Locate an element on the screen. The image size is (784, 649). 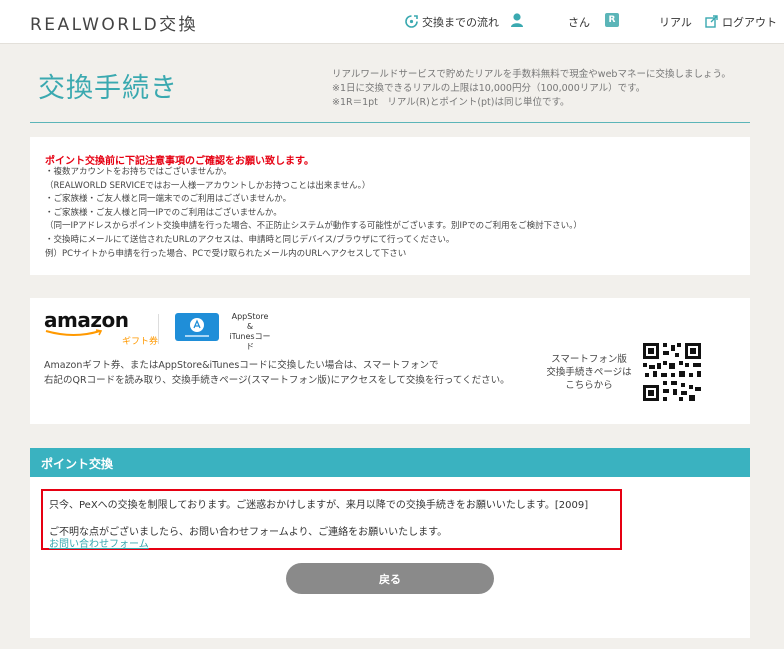
notice-heading: ポイント交換前に下記注意事項のご確認をお願い致します。 is located at coordinates (179, 161).